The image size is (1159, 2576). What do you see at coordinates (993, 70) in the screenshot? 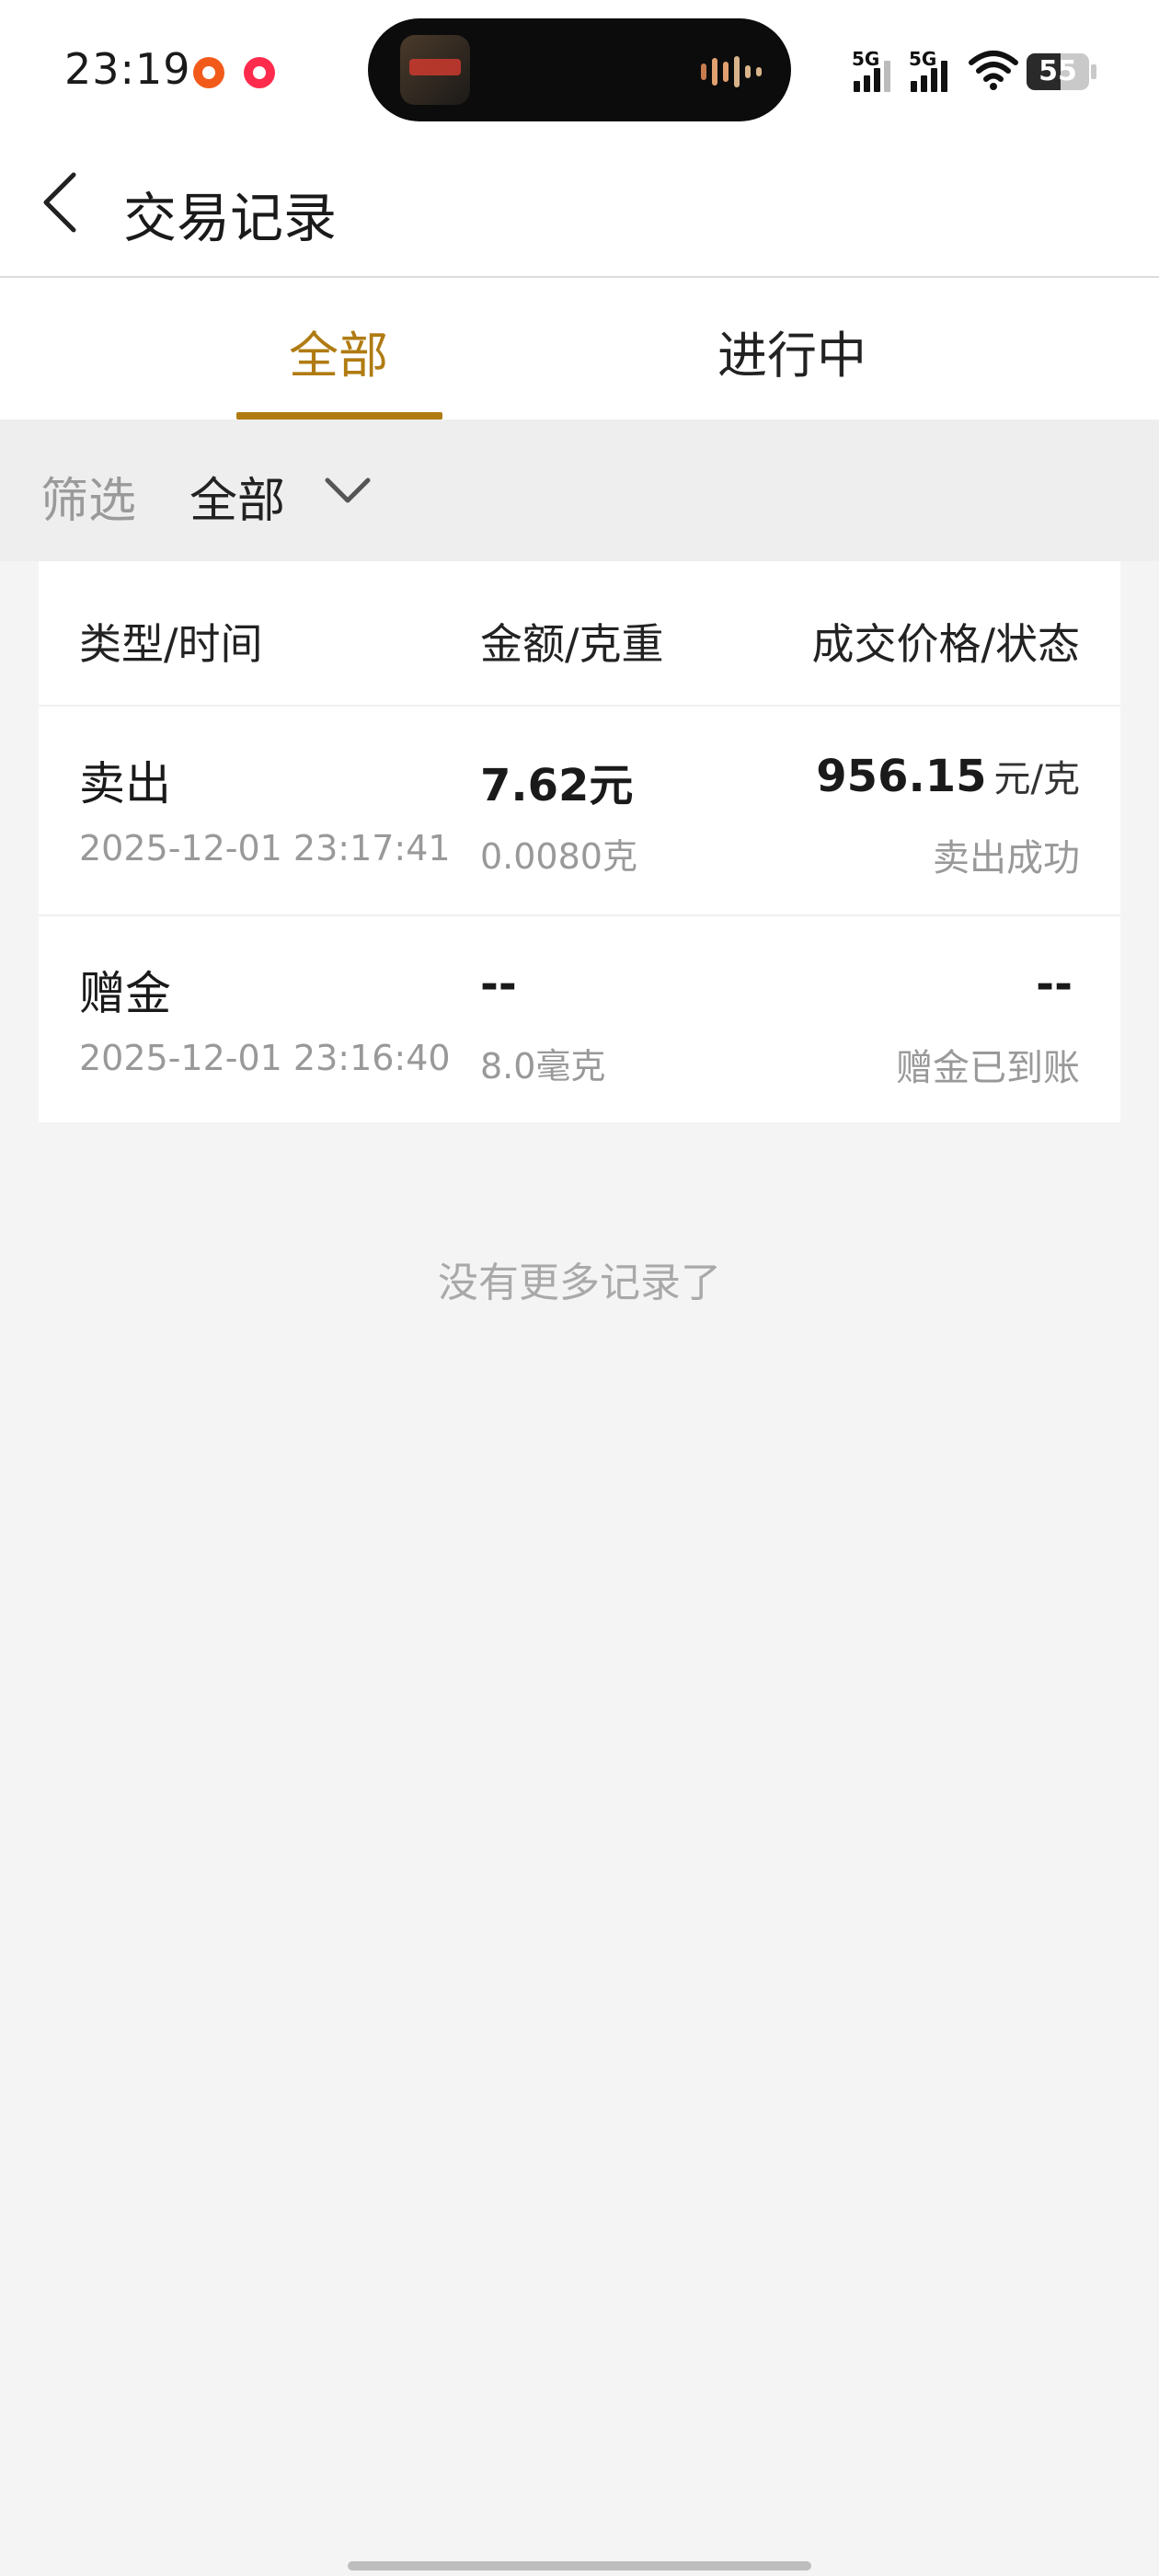
I see `wifi-icon` at bounding box center [993, 70].